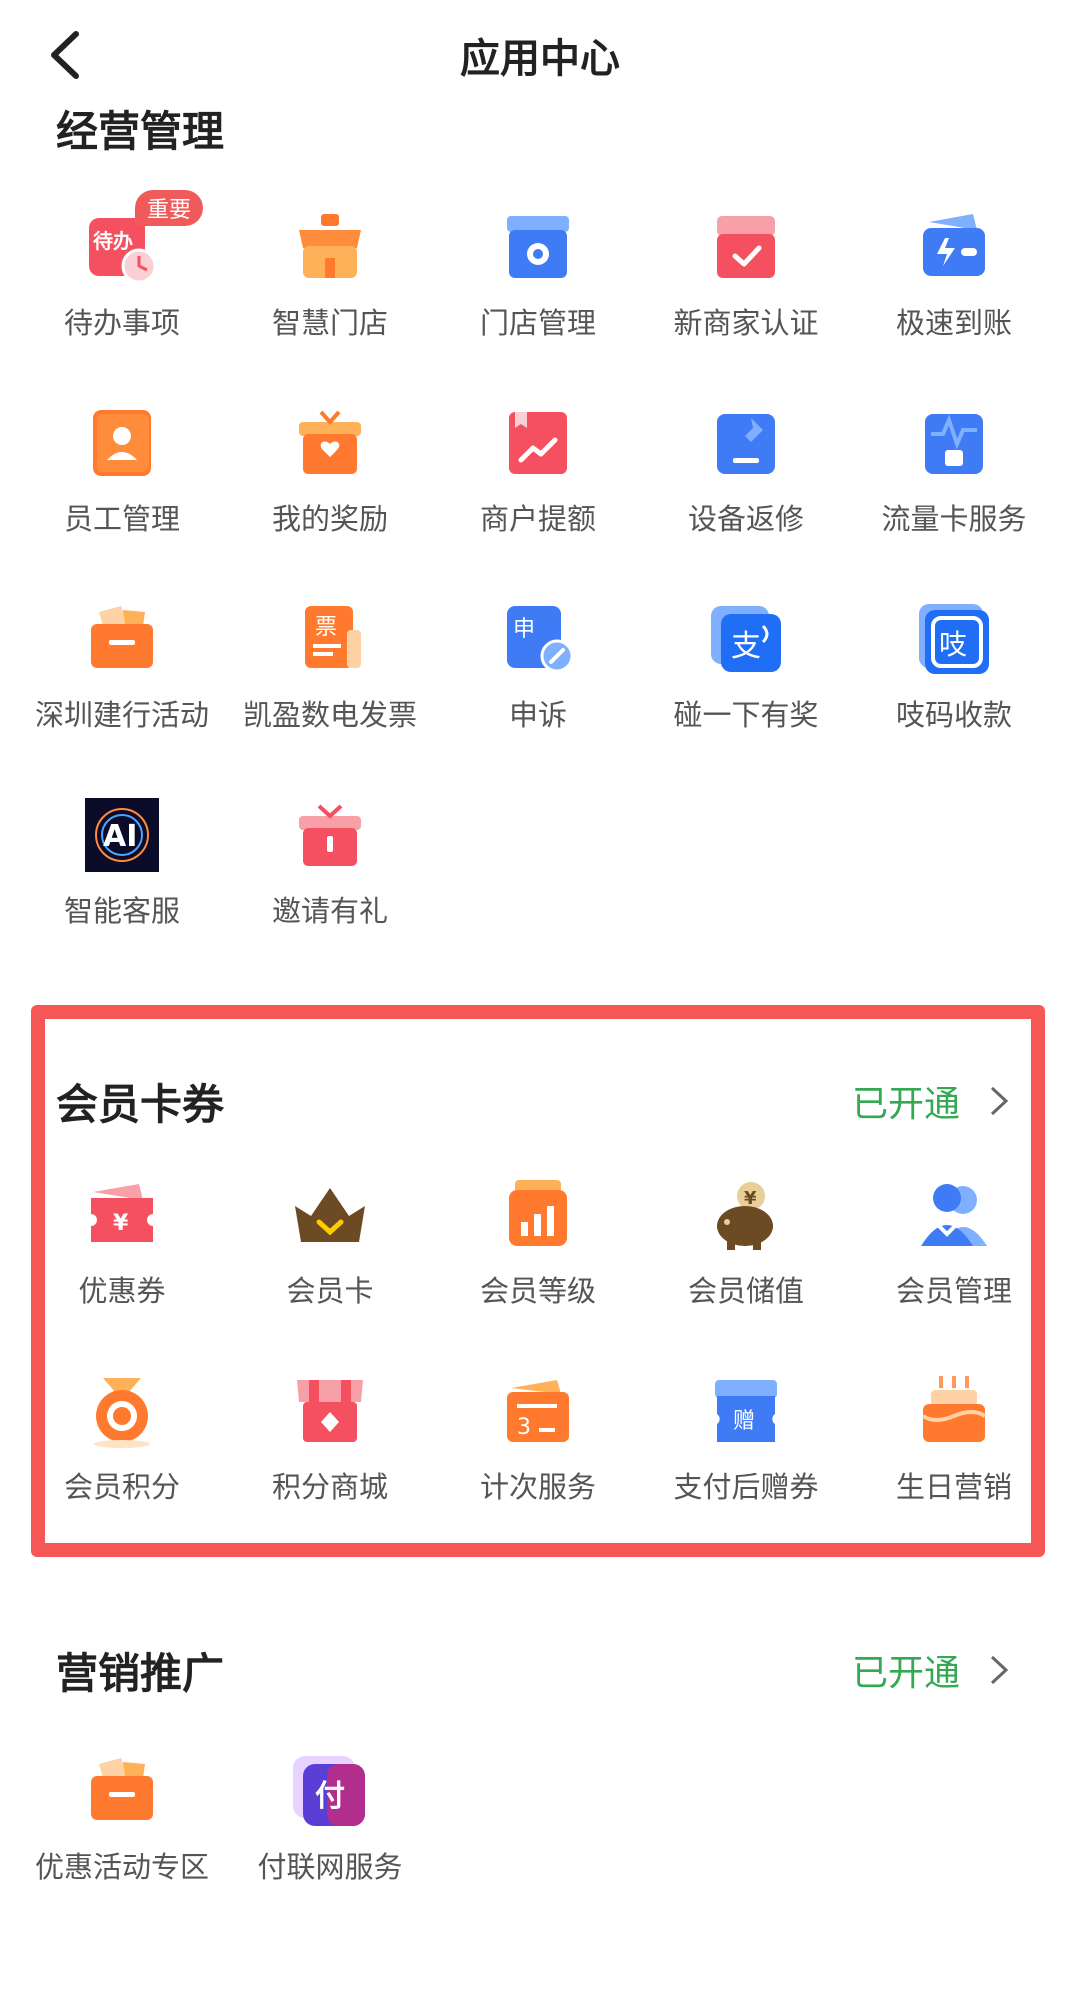  What do you see at coordinates (330, 246) in the screenshot?
I see `smart-store-icon` at bounding box center [330, 246].